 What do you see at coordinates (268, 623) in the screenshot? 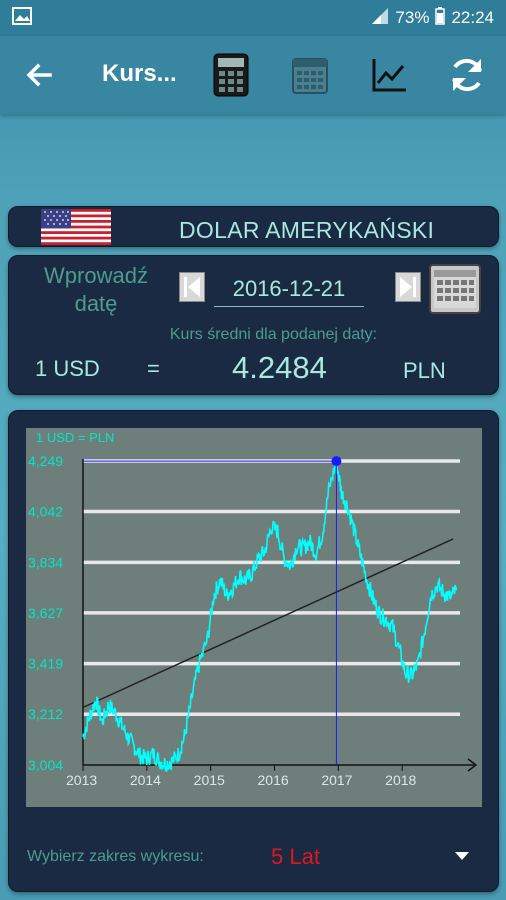
I see `trend-line` at bounding box center [268, 623].